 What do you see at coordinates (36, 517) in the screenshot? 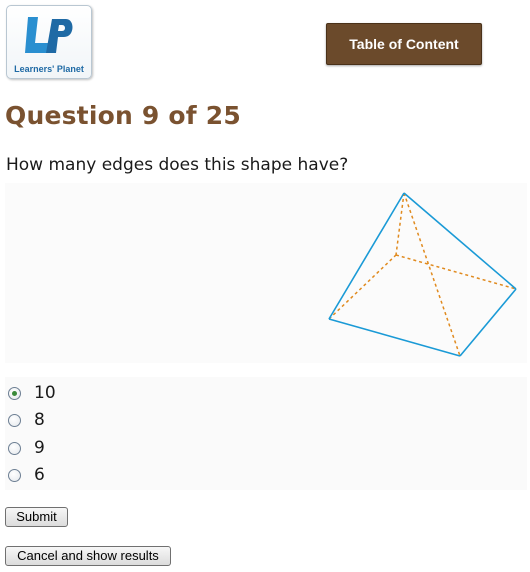
I see `submit-button: Submit` at bounding box center [36, 517].